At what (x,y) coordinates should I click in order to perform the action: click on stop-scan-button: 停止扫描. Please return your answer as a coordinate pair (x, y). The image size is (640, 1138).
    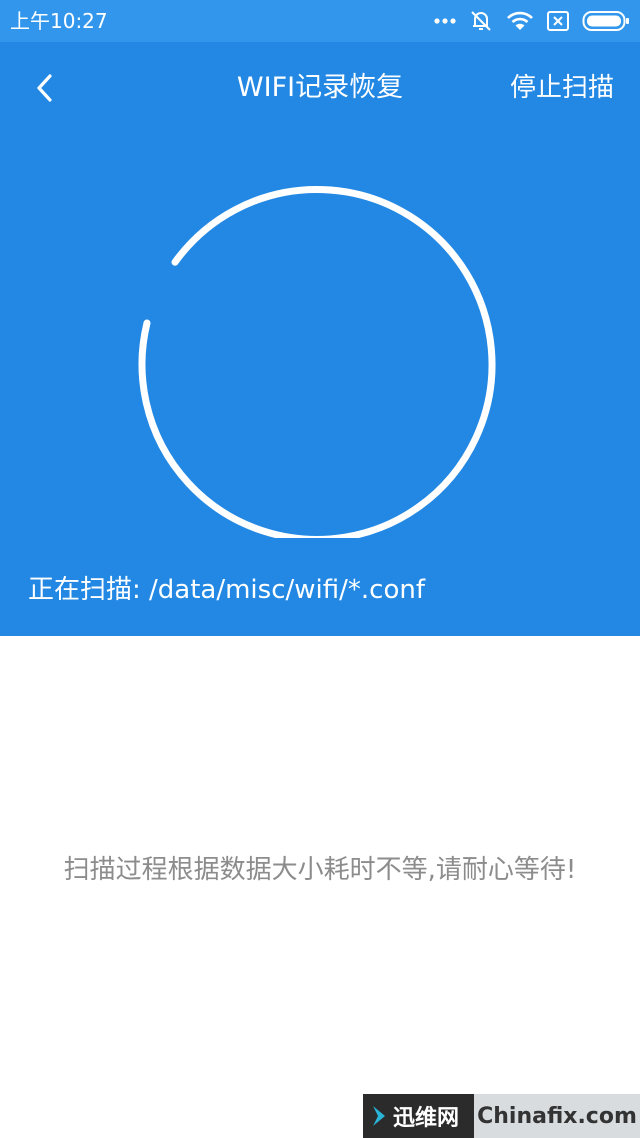
    Looking at the image, I should click on (562, 88).